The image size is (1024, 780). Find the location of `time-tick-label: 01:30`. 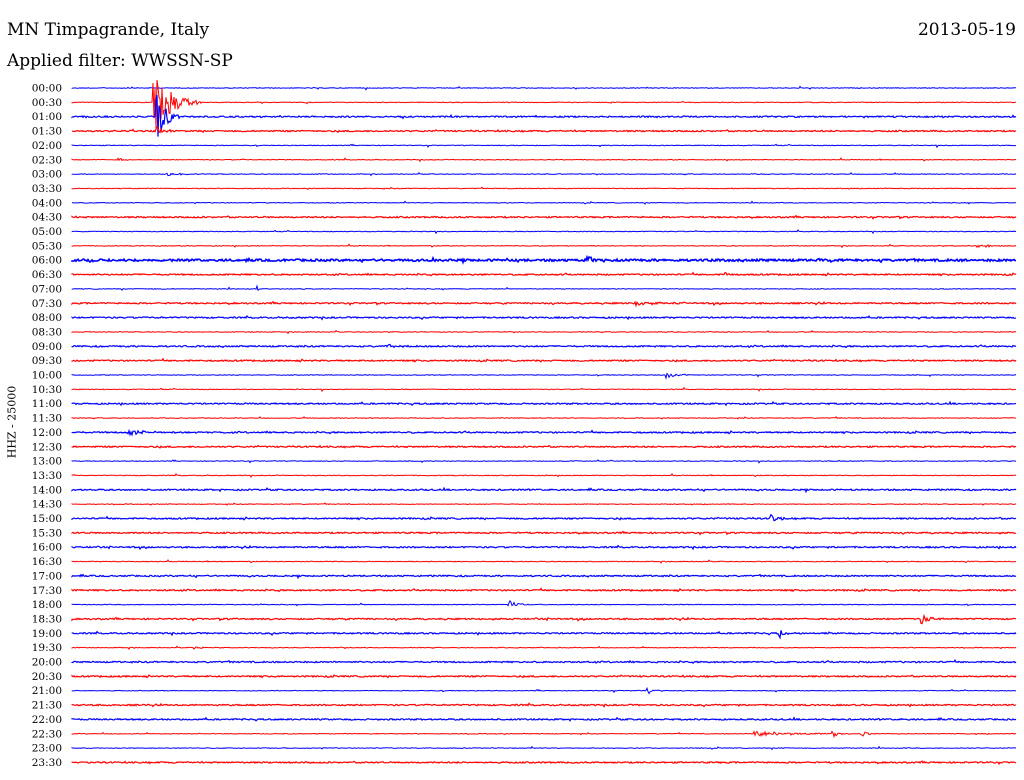

time-tick-label: 01:30 is located at coordinates (47, 132).